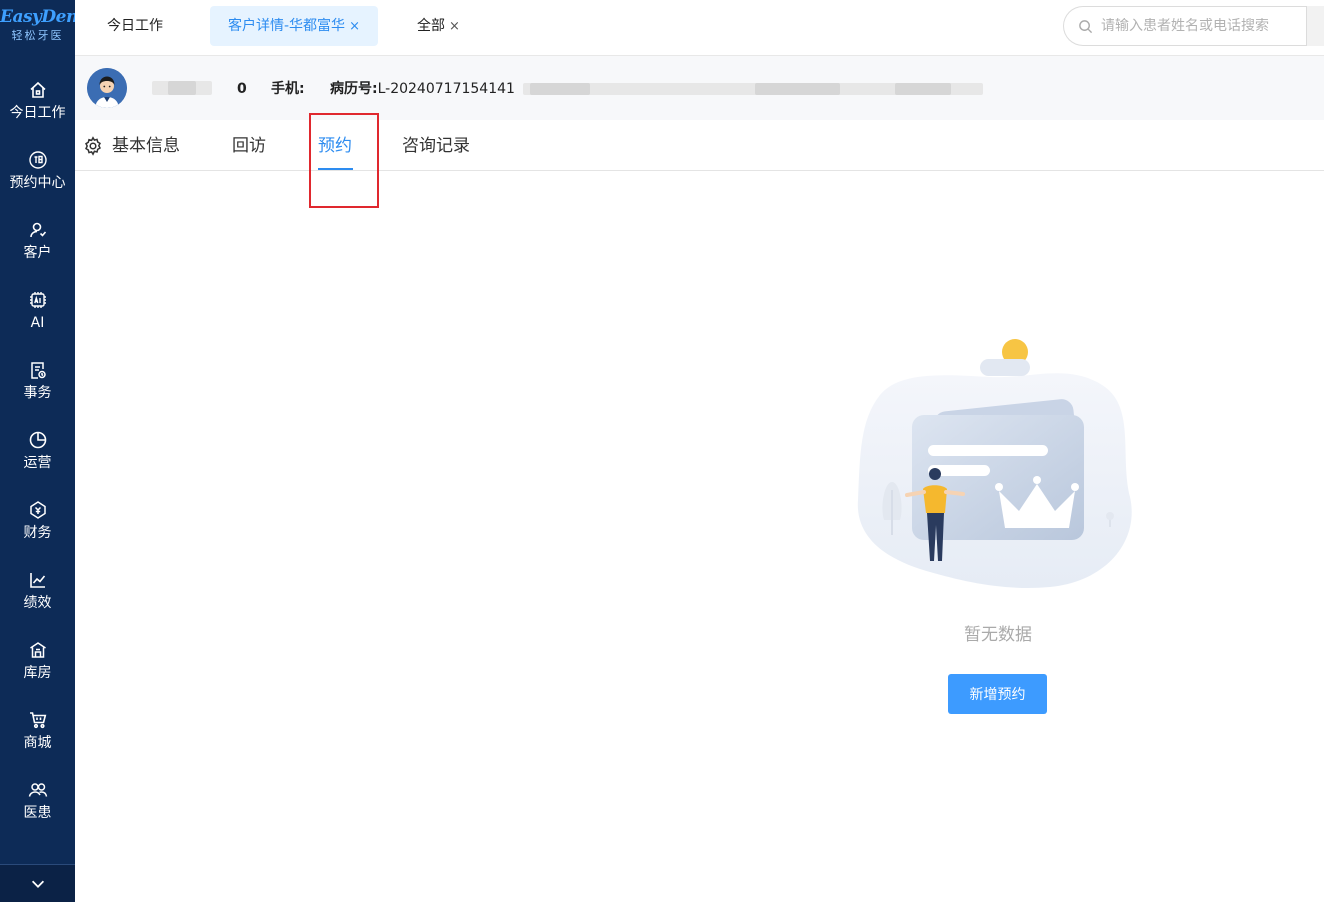 The image size is (1324, 902). What do you see at coordinates (37, 161) in the screenshot?
I see `appointment-icon` at bounding box center [37, 161].